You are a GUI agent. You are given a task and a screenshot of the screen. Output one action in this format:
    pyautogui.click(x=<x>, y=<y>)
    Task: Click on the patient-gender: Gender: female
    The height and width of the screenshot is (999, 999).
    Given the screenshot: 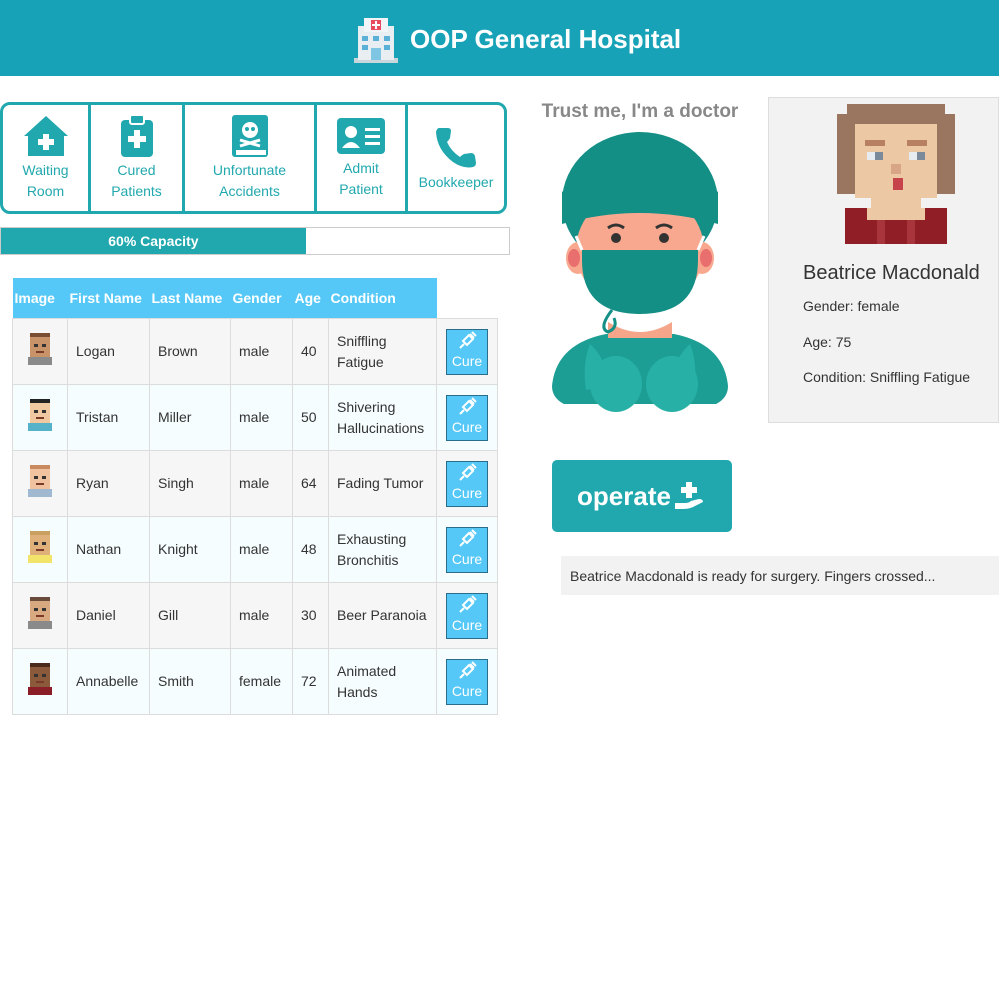 What is the action you would take?
    pyautogui.click(x=851, y=306)
    